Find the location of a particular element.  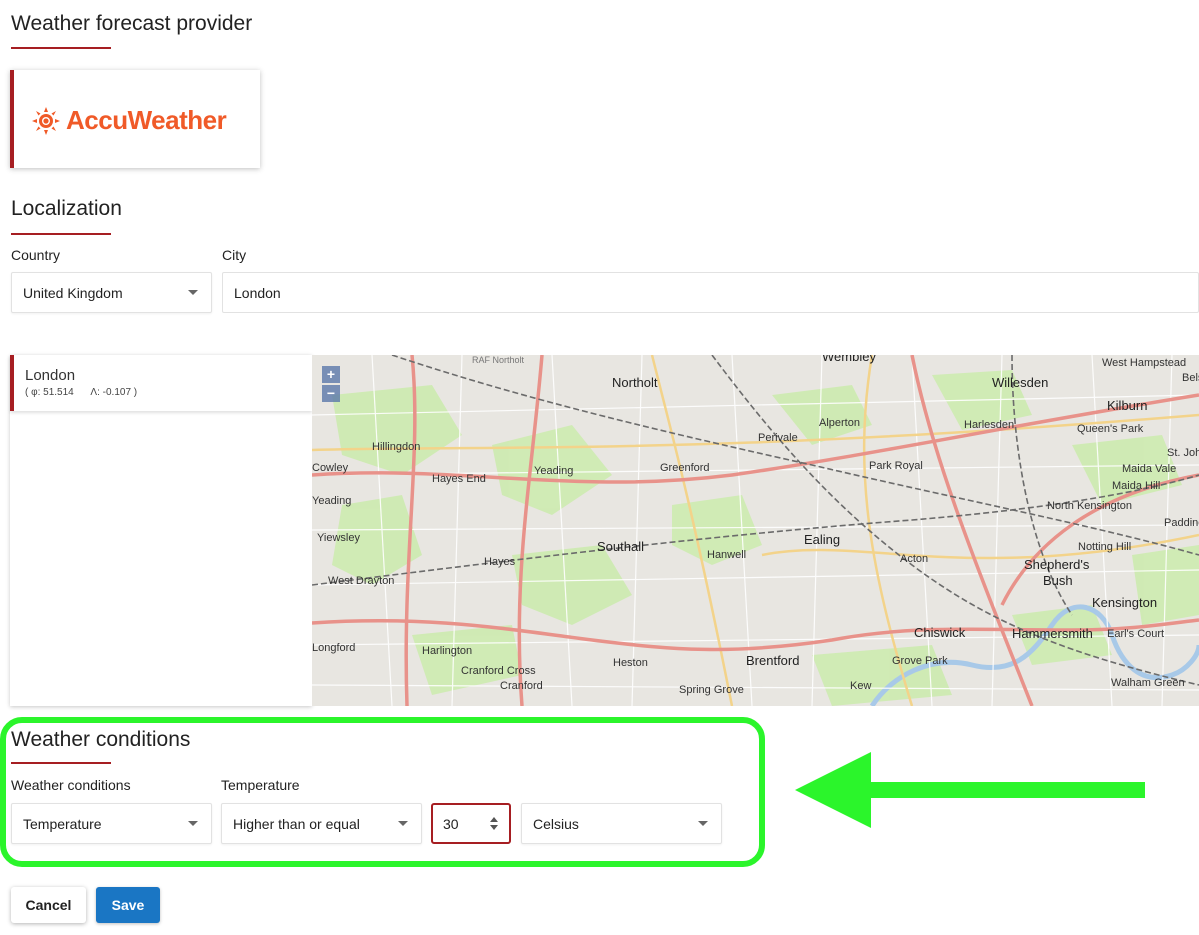

map-label: West Drayton is located at coordinates (361, 581).